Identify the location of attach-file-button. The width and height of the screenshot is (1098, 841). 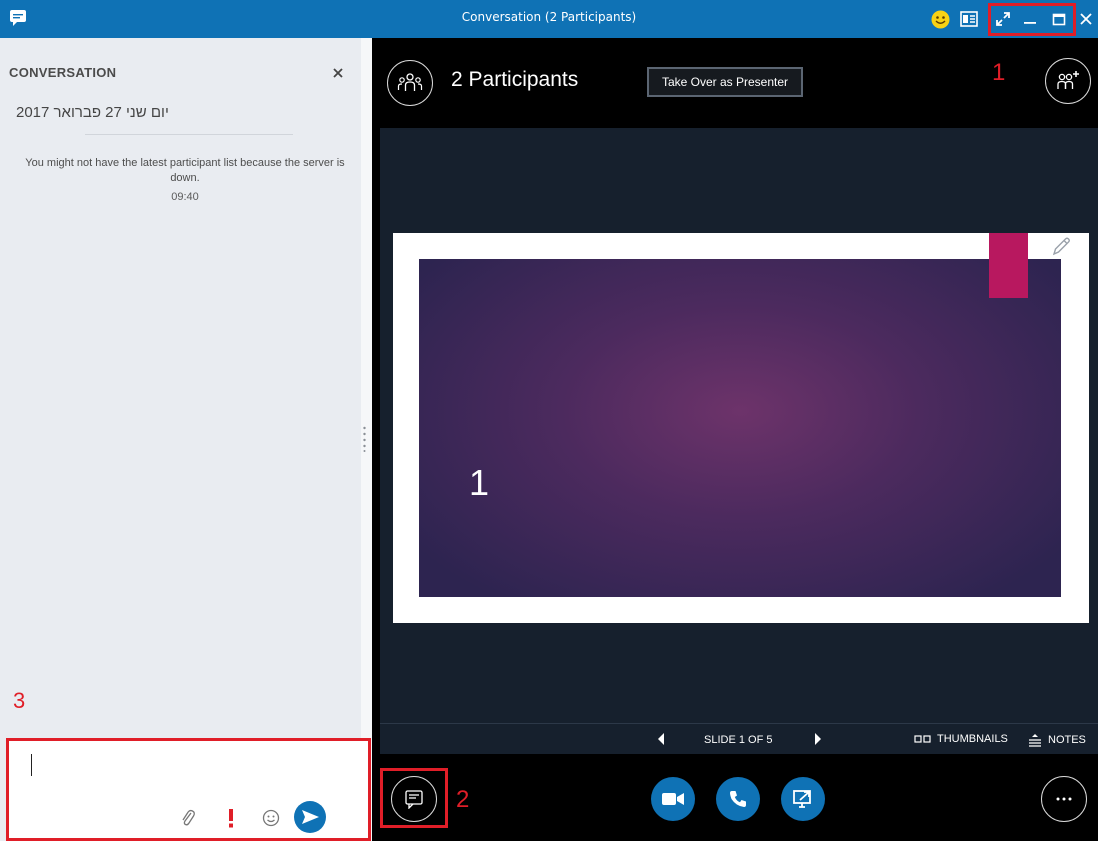
(188, 818).